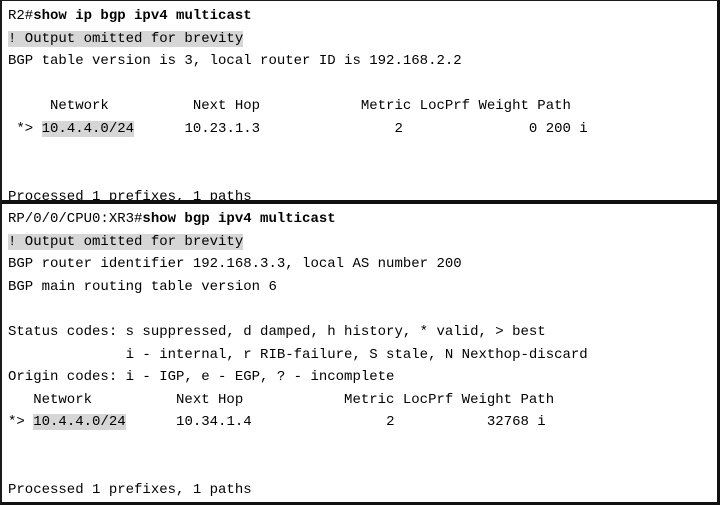  Describe the element at coordinates (142, 16) in the screenshot. I see `command-text: show ip bgp ipv4 multicast` at that location.